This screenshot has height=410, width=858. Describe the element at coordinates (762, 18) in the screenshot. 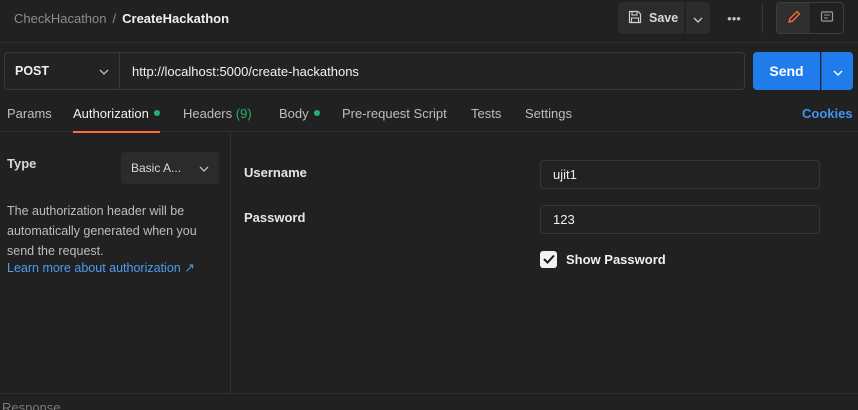

I see `toolbar-divider` at that location.